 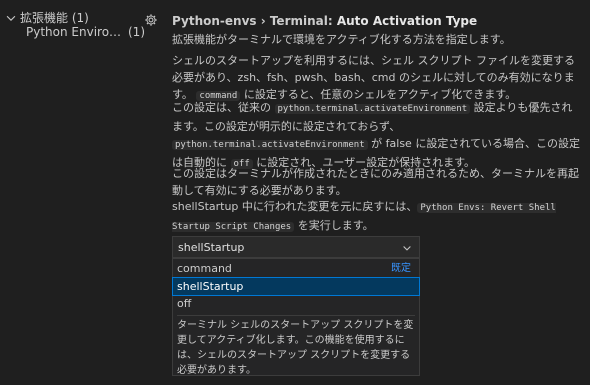 What do you see at coordinates (401, 268) in the screenshot?
I see `default-badge: 既定` at bounding box center [401, 268].